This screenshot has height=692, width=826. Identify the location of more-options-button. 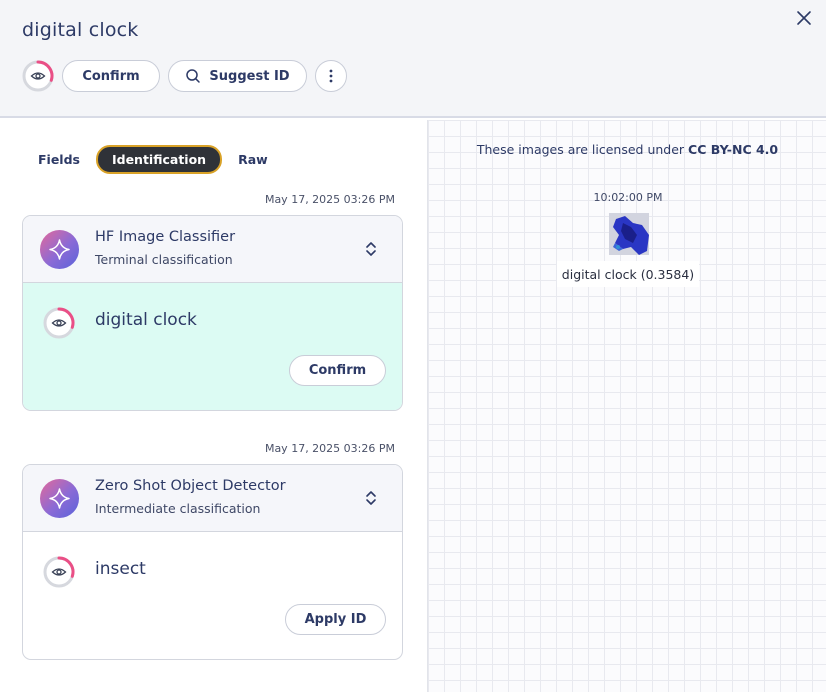
(331, 76).